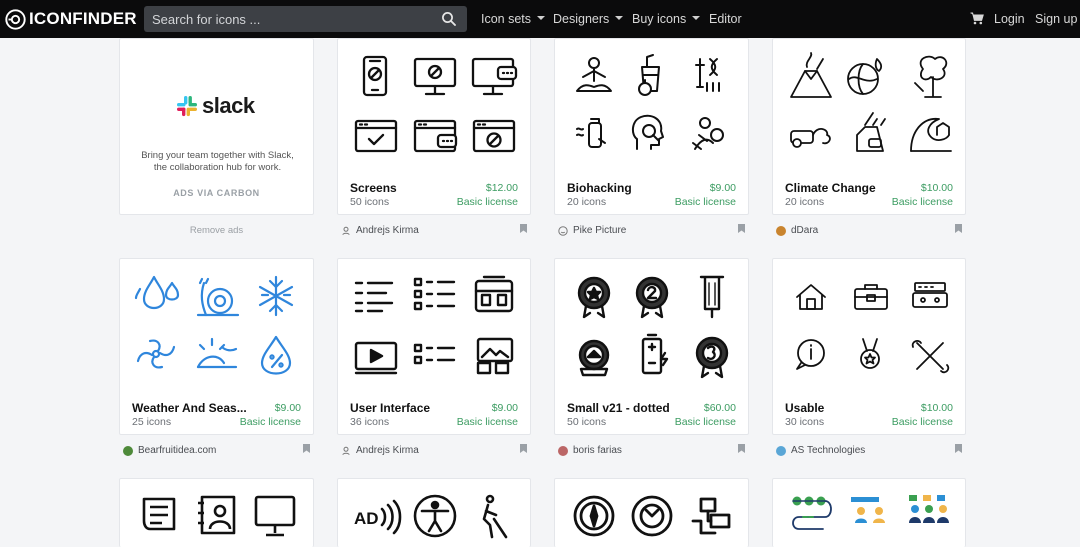 The height and width of the screenshot is (547, 1080). Describe the element at coordinates (228, 105) in the screenshot. I see `ad-brand: slack` at that location.